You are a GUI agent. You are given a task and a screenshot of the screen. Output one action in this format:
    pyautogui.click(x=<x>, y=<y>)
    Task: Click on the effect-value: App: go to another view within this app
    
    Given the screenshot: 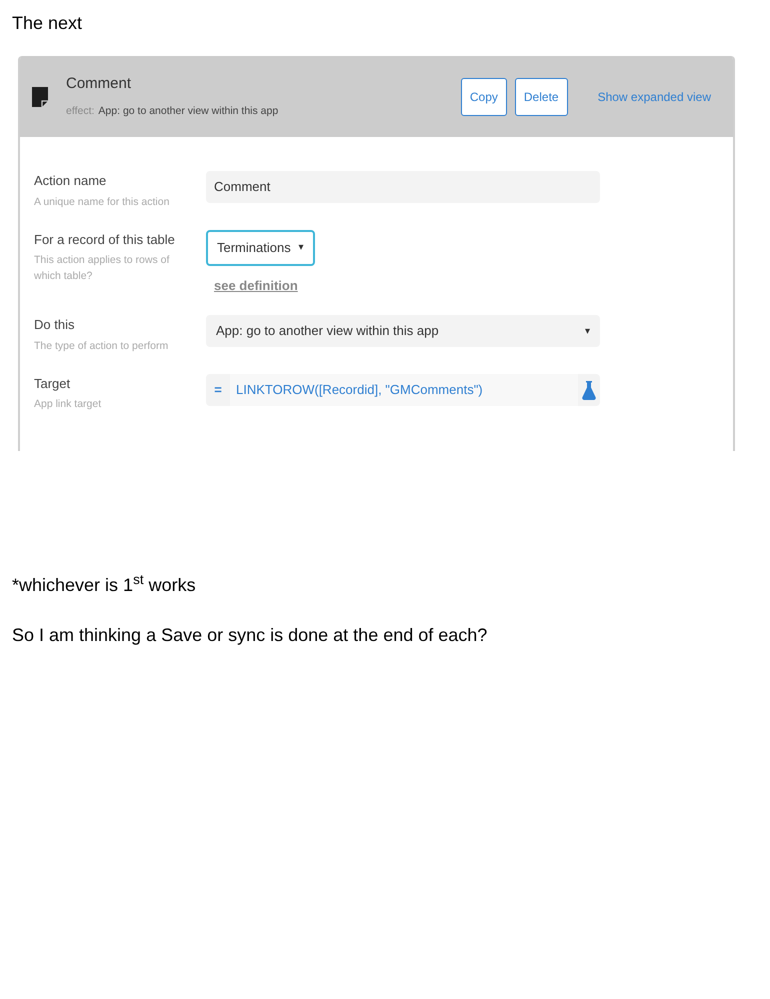 What is the action you would take?
    pyautogui.click(x=188, y=111)
    